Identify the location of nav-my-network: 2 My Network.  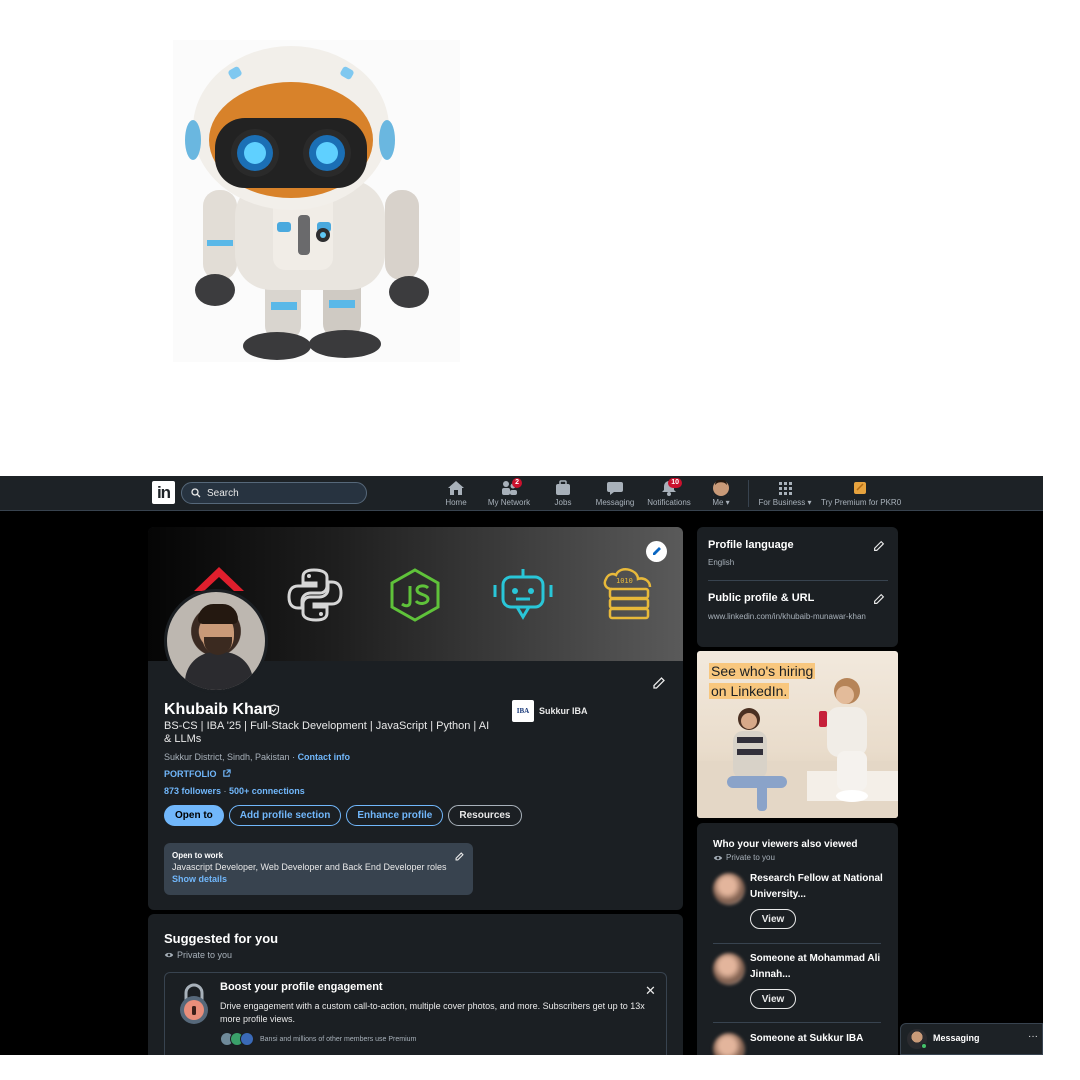
(509, 494).